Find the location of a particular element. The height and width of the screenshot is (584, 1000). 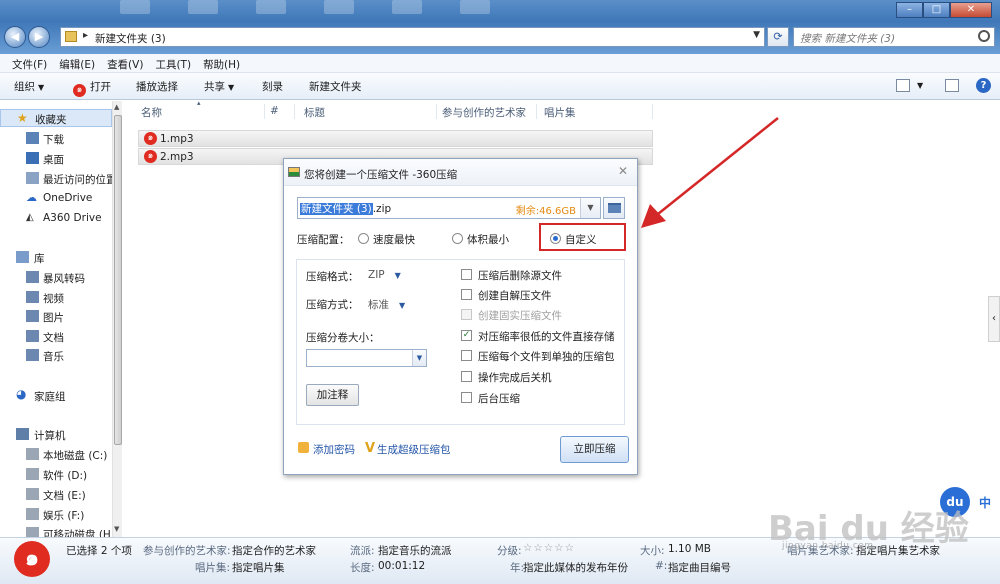

help-icon: ? is located at coordinates (983, 85).